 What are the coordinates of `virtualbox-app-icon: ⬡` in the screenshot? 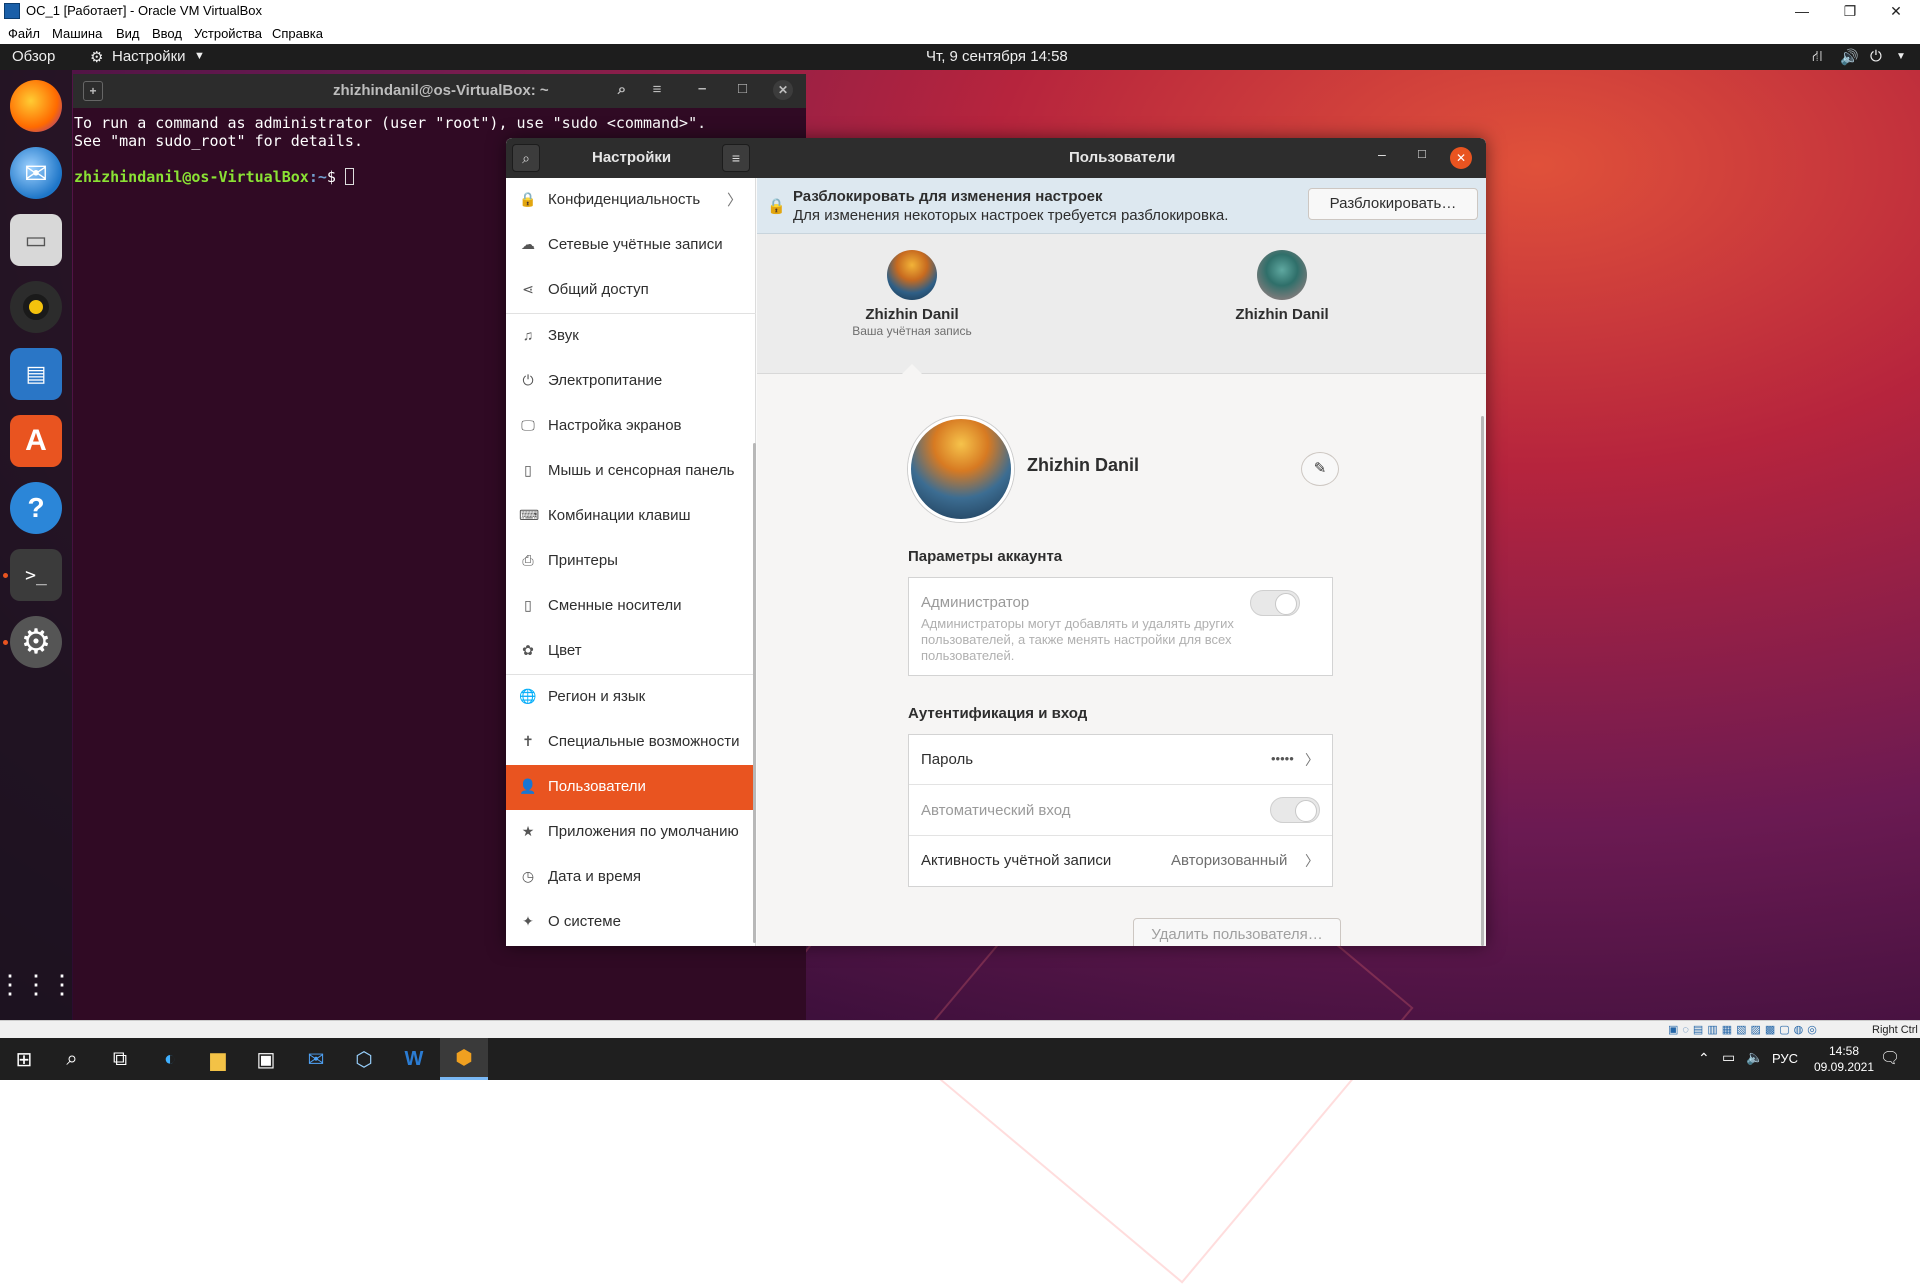 It's located at (364, 1059).